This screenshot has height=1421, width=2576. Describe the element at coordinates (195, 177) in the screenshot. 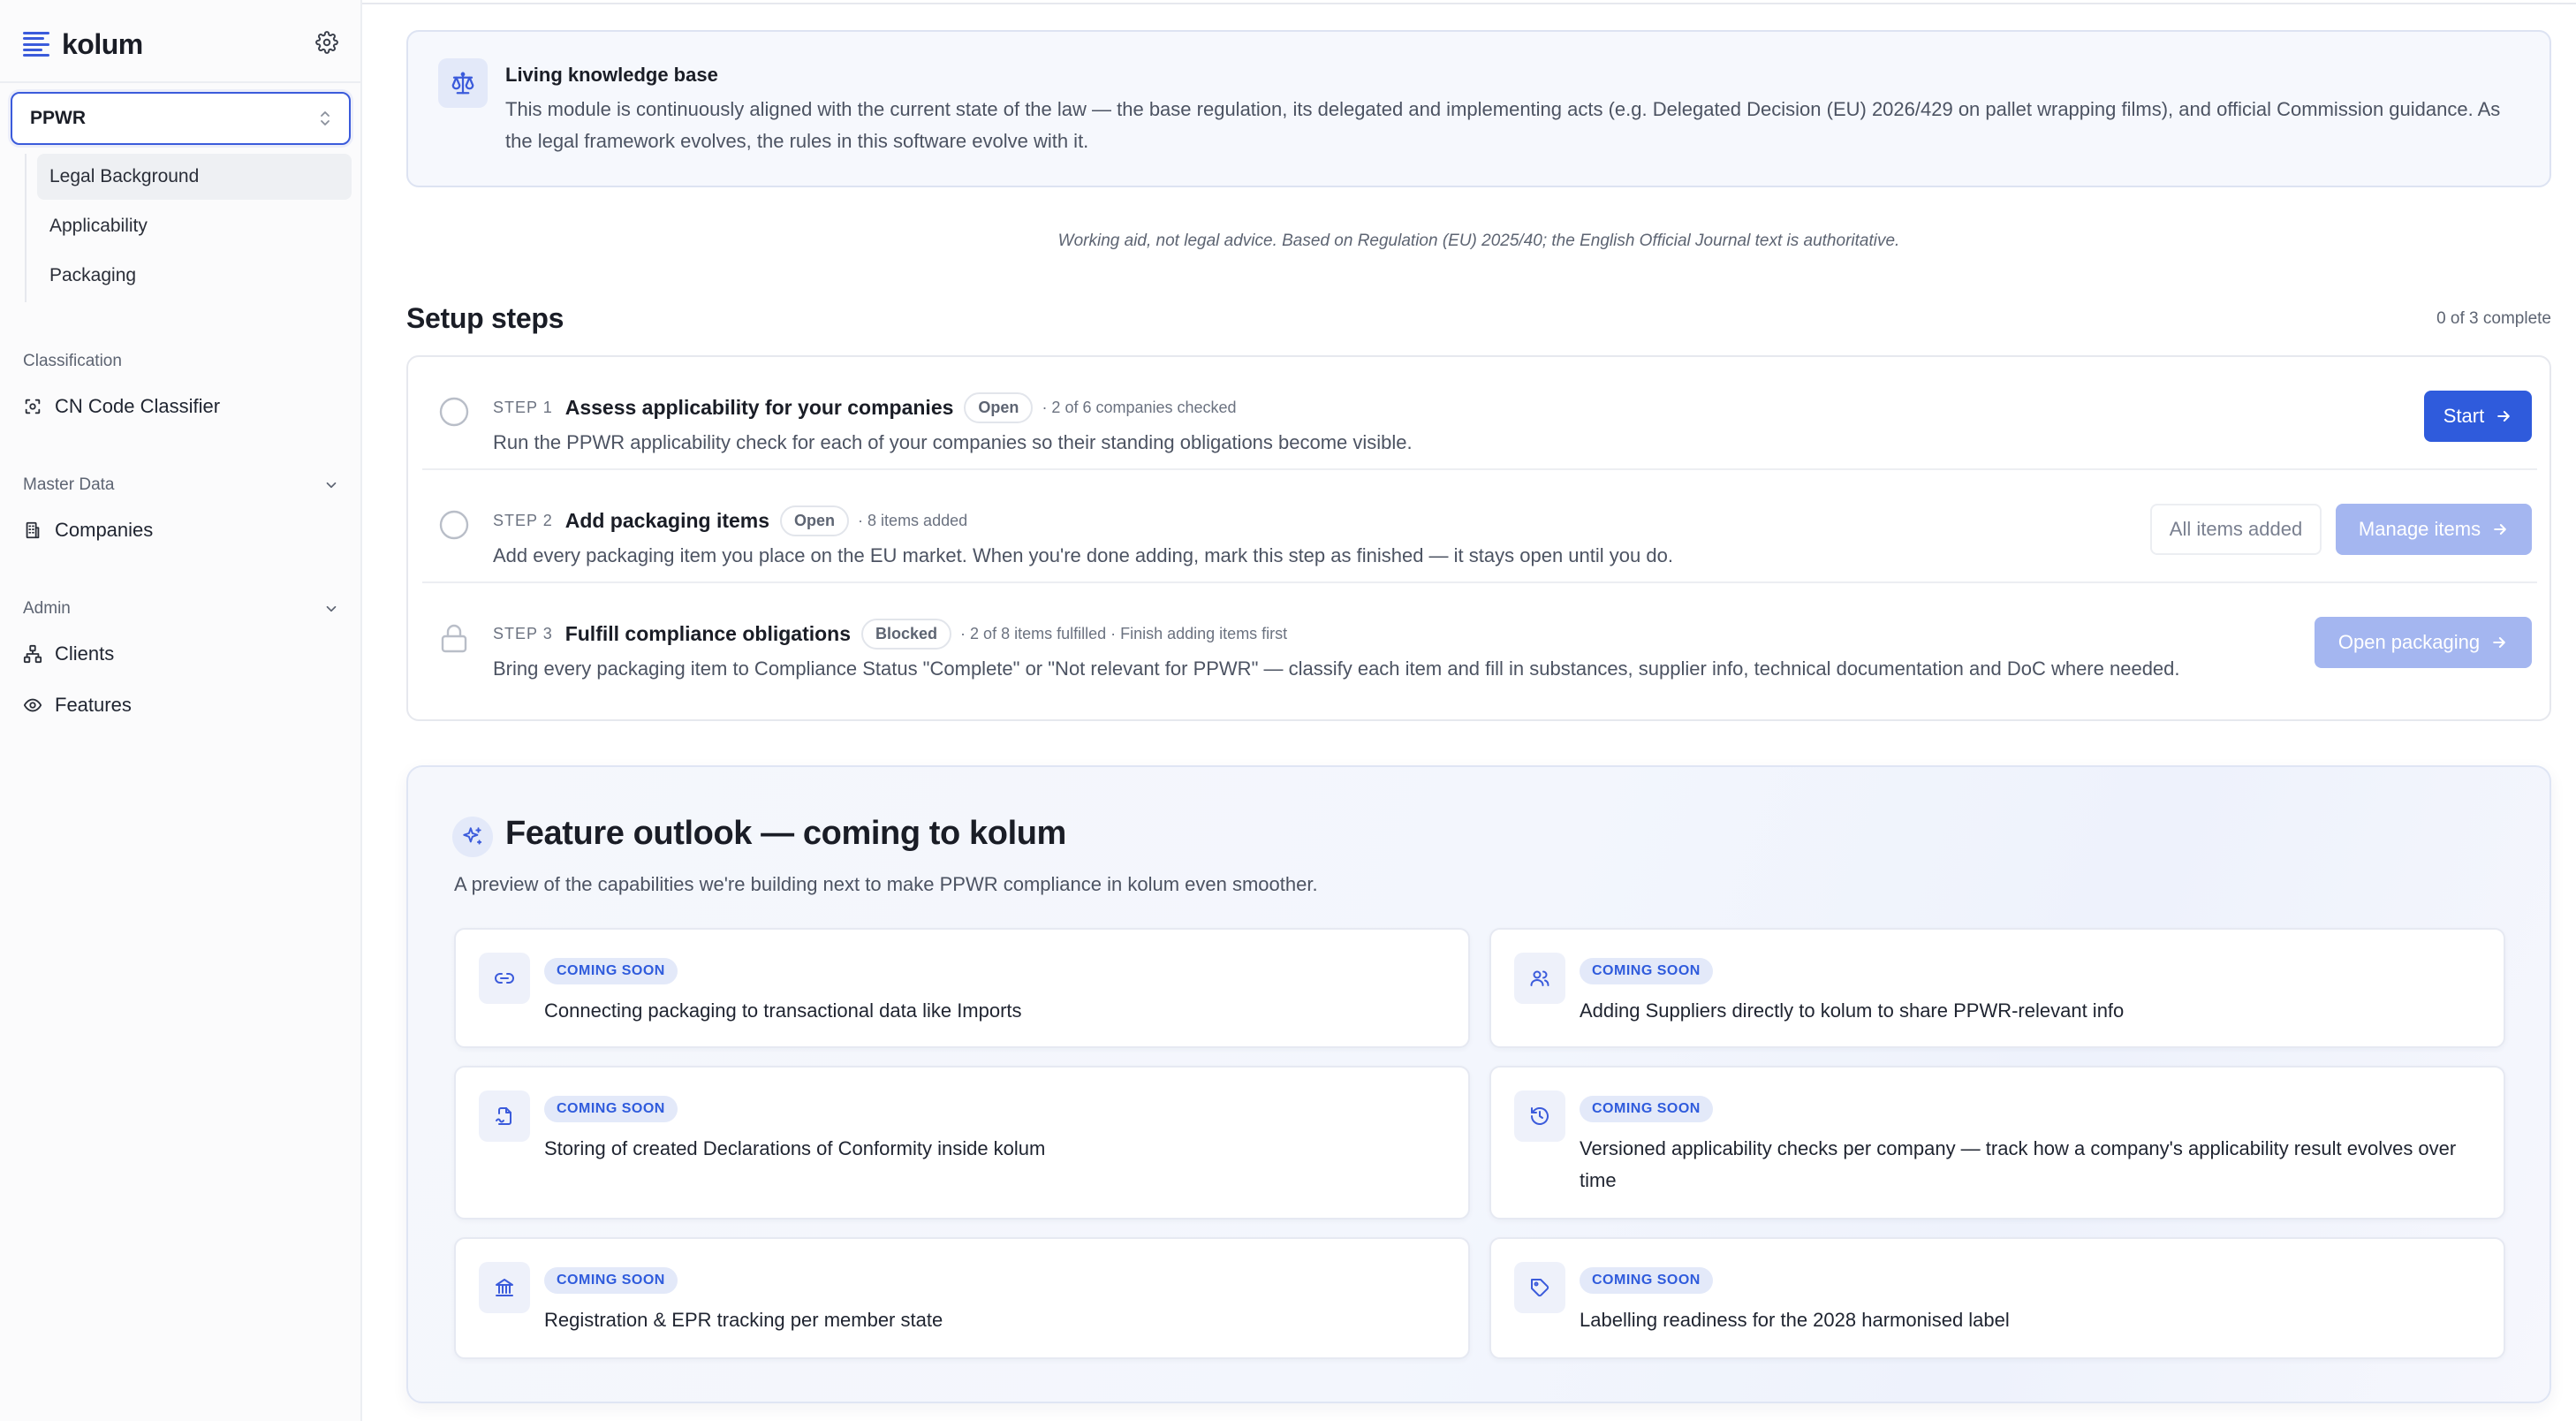

I see `subnav-item-legal-background: Legal Background` at that location.